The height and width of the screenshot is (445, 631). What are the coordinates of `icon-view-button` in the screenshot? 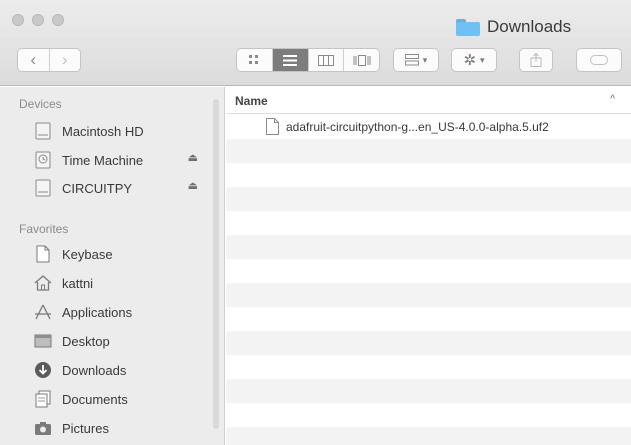 It's located at (254, 60).